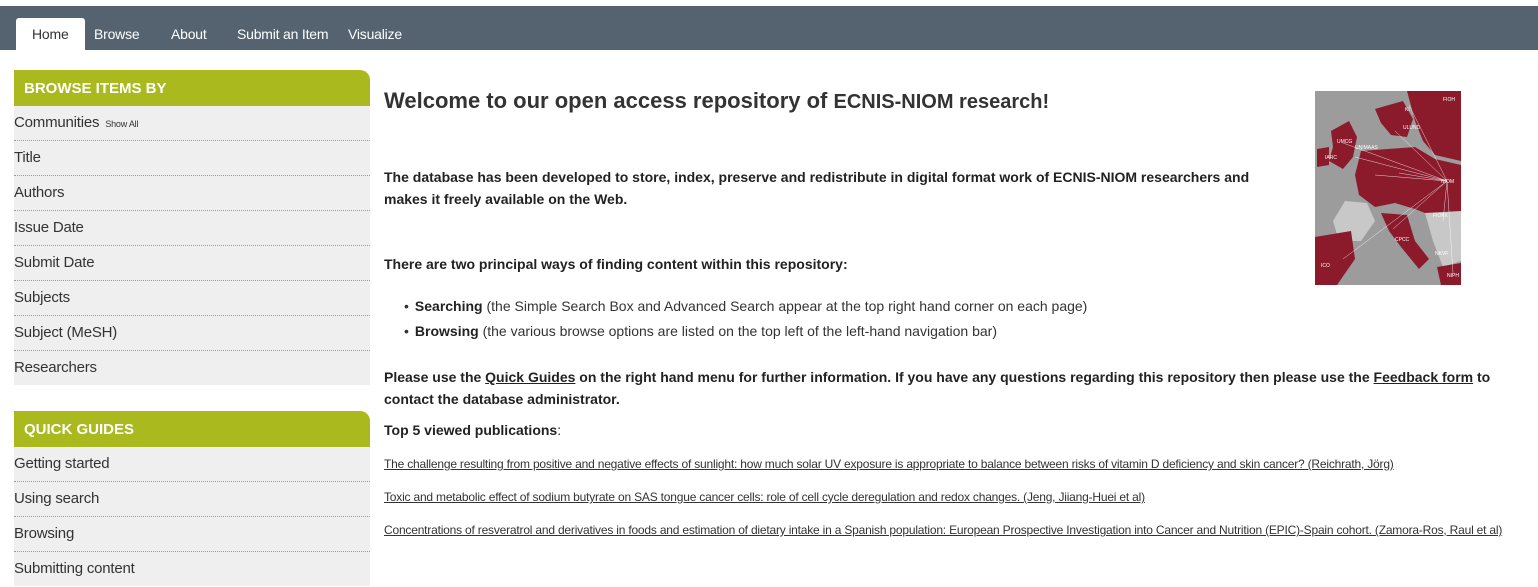 The image size is (1538, 587). Describe the element at coordinates (192, 158) in the screenshot. I see `browse-title: Title` at that location.